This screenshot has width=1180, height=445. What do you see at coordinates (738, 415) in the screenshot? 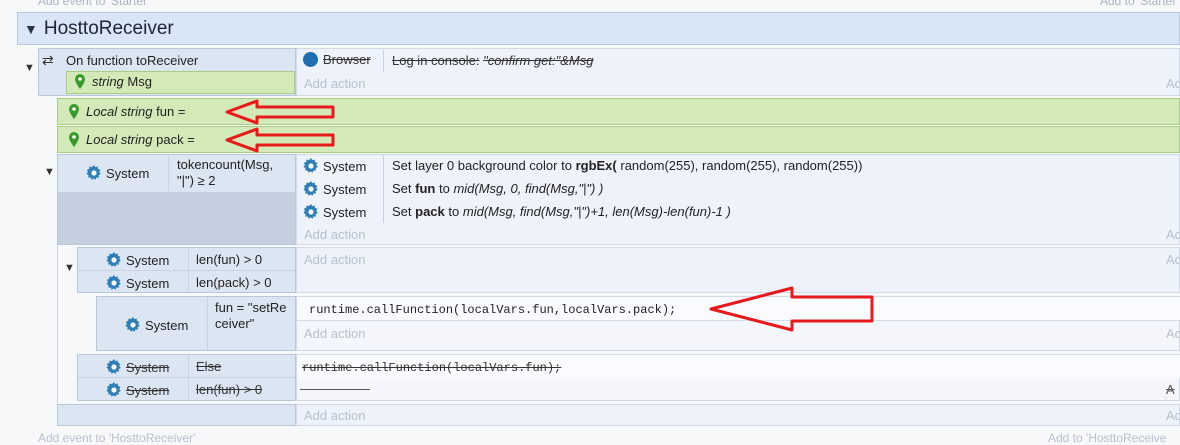
I see `bottom-actions` at bounding box center [738, 415].